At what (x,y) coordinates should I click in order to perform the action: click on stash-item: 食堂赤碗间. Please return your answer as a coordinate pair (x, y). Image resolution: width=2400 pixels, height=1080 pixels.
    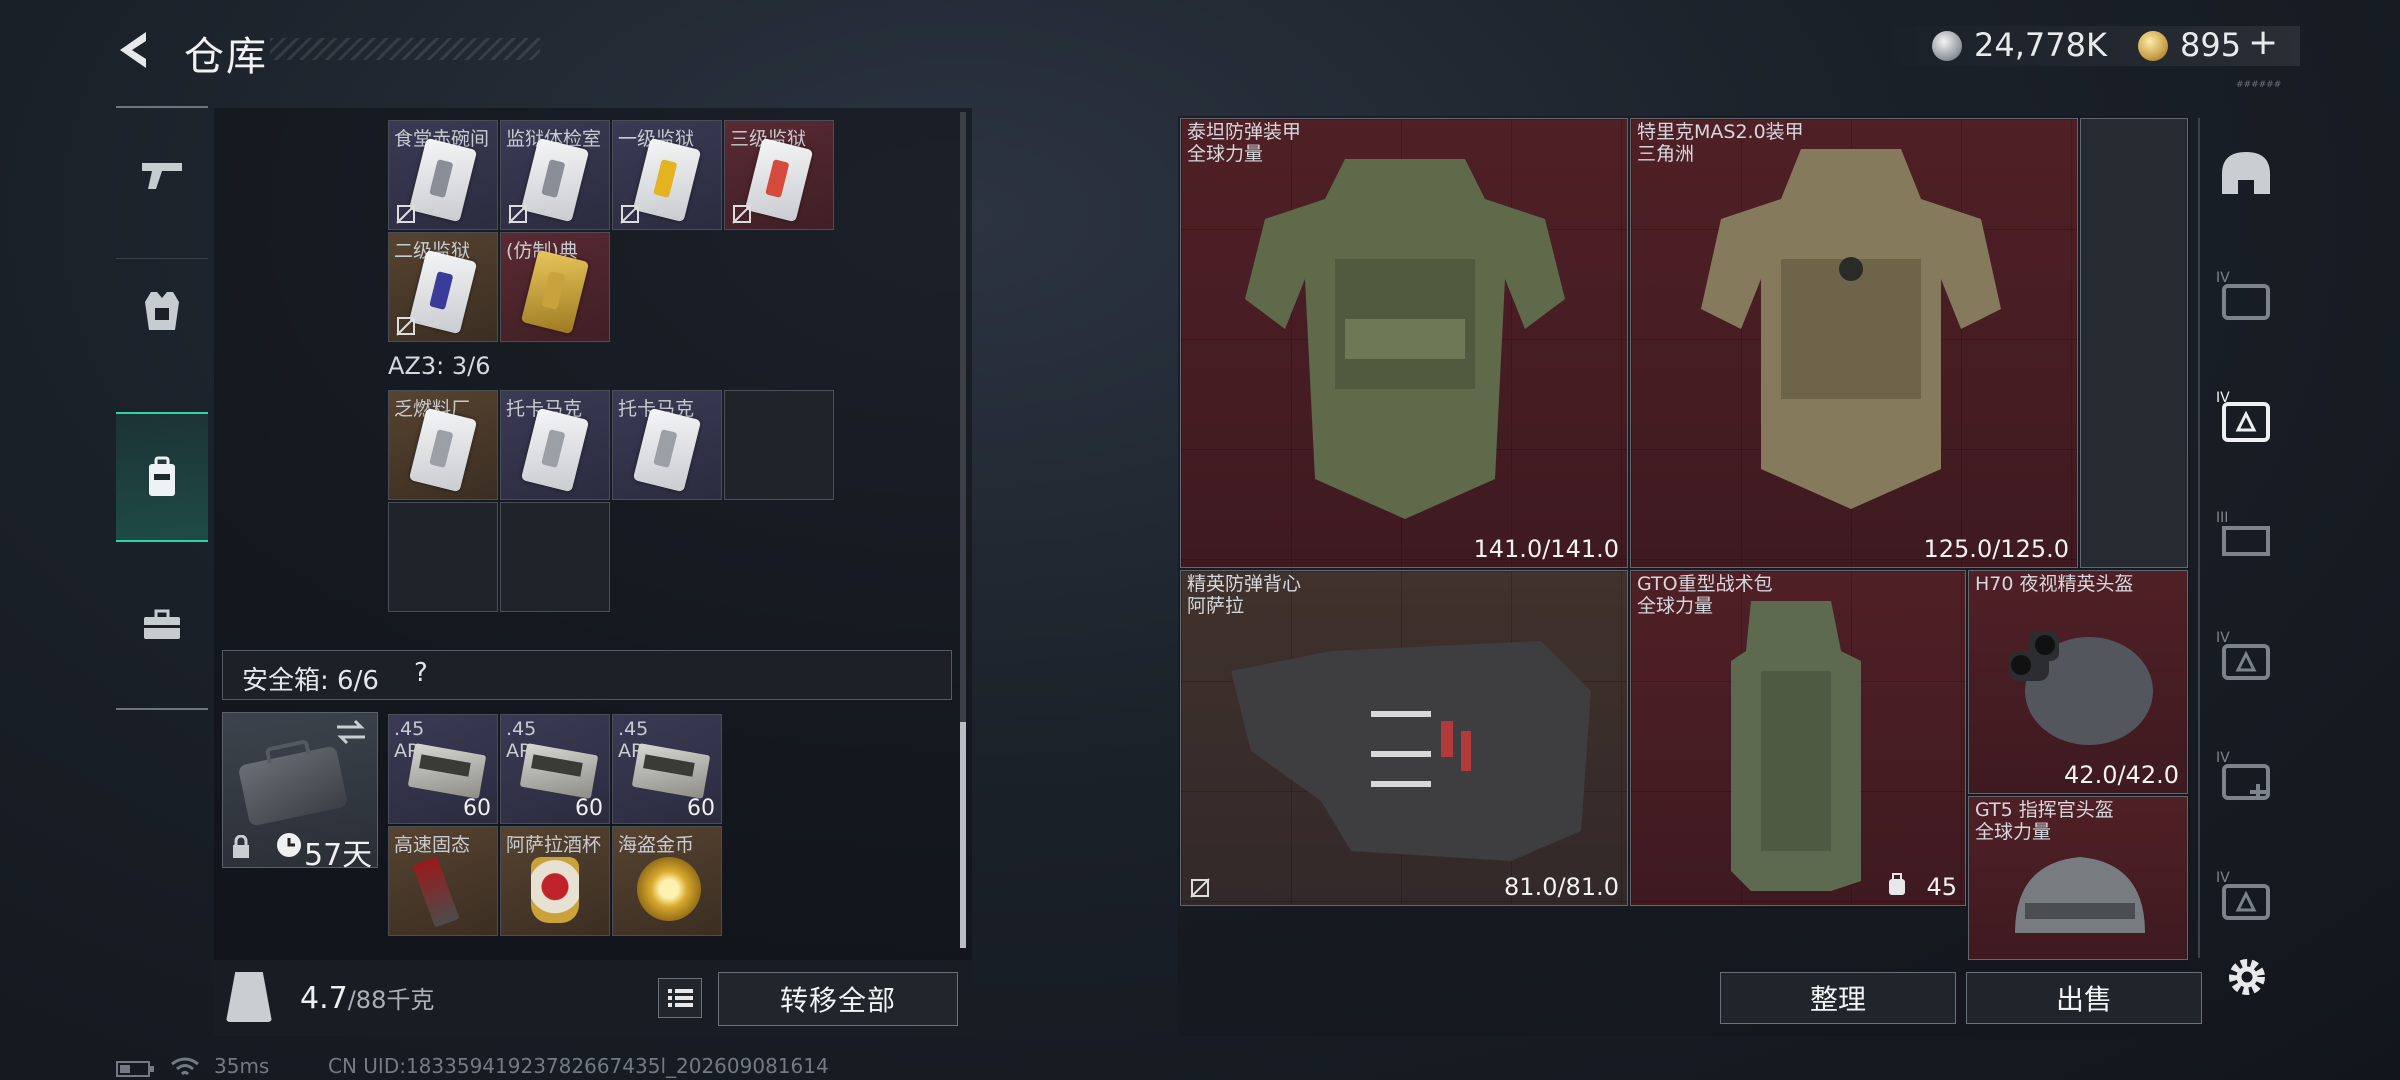
    Looking at the image, I should click on (443, 175).